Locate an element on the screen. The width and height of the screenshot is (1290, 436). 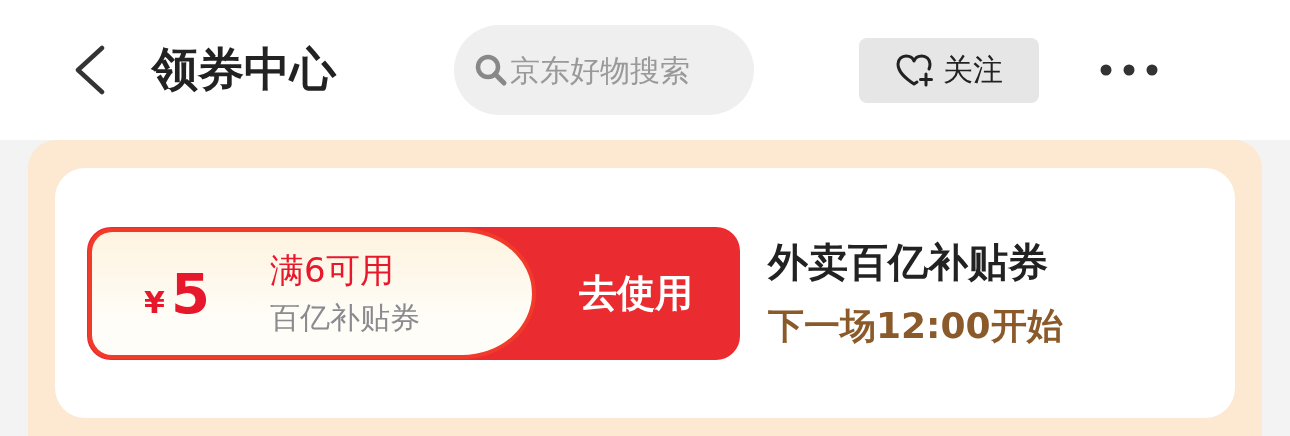
follow-button: 关注 is located at coordinates (949, 70).